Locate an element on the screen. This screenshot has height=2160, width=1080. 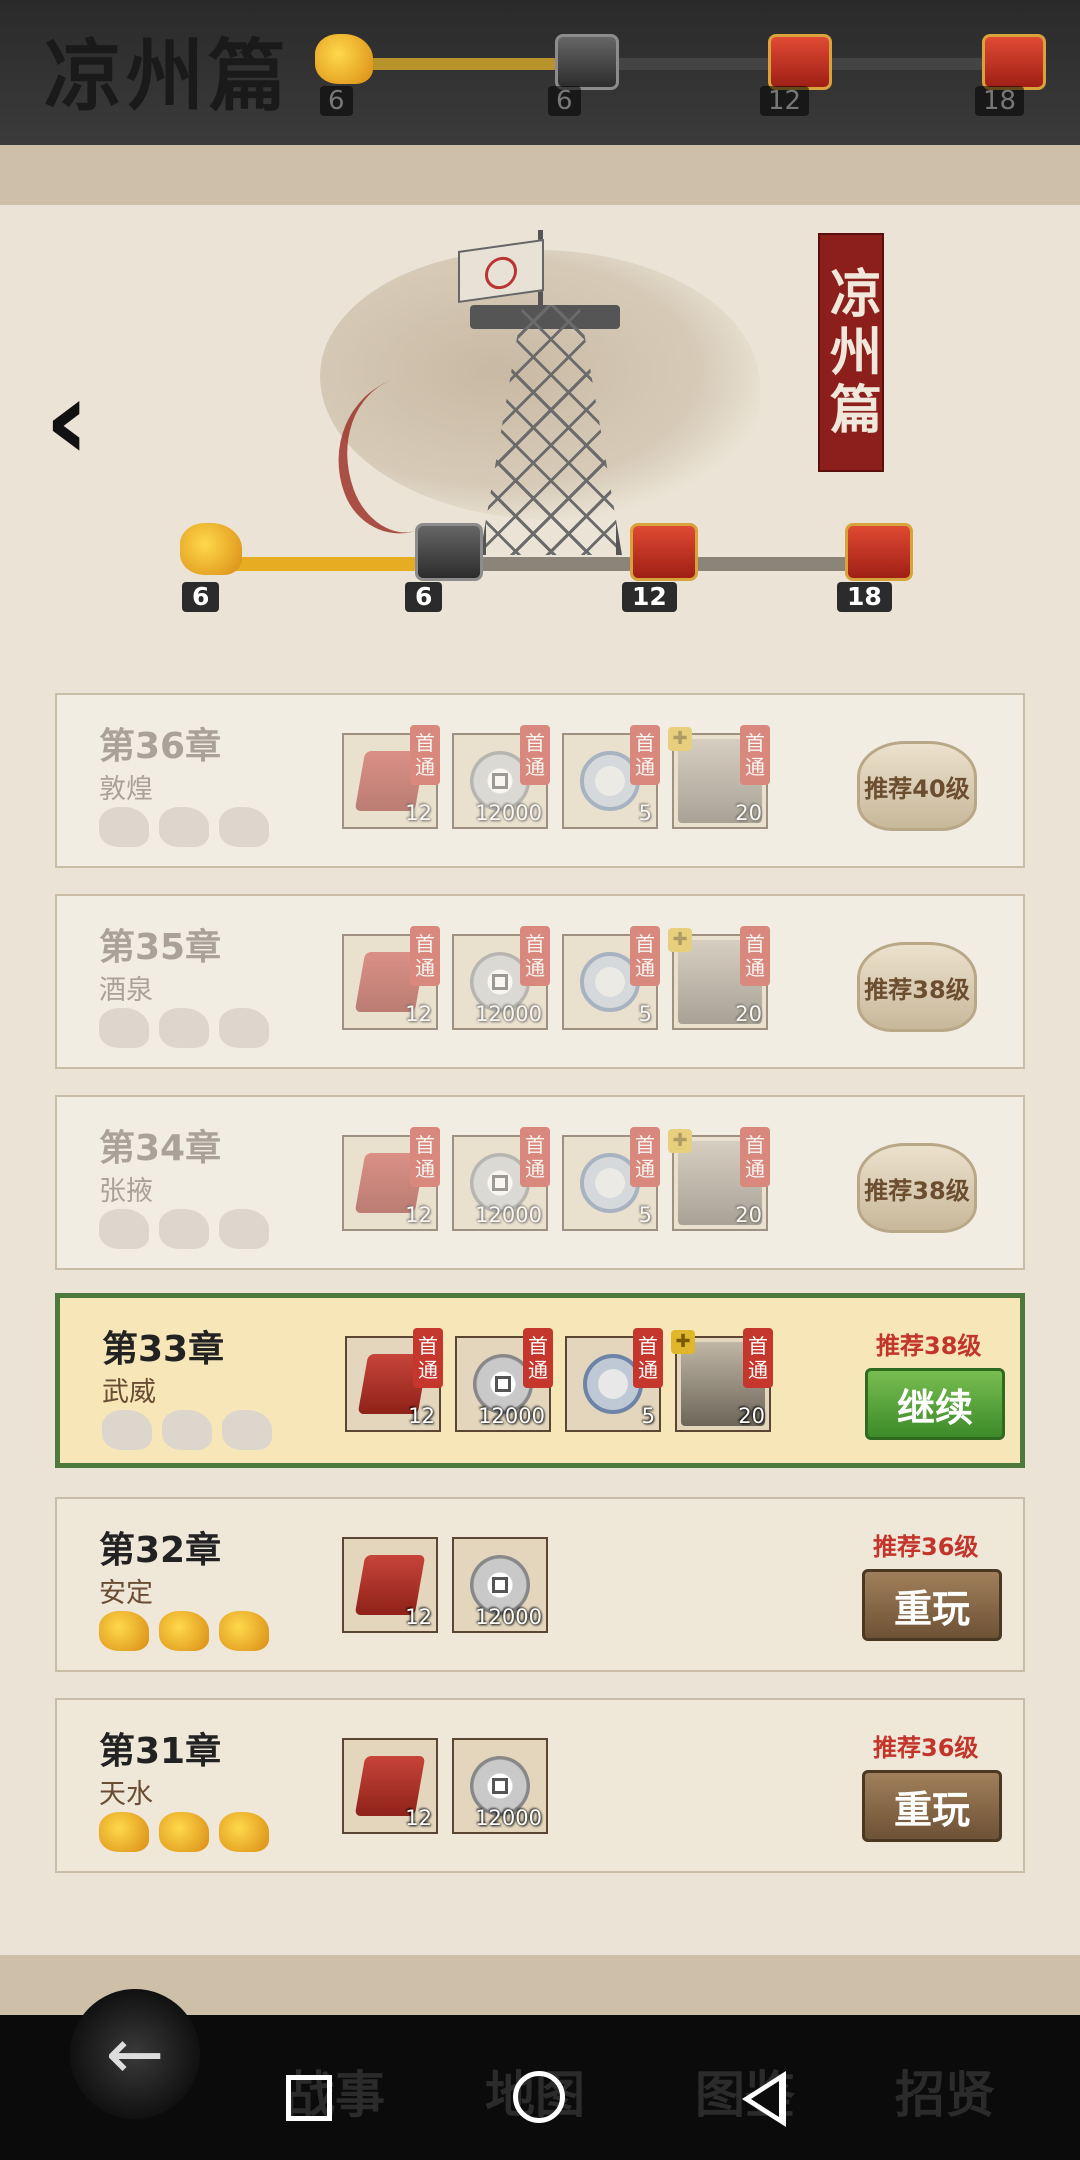
star-progress-fill is located at coordinates (322, 564).